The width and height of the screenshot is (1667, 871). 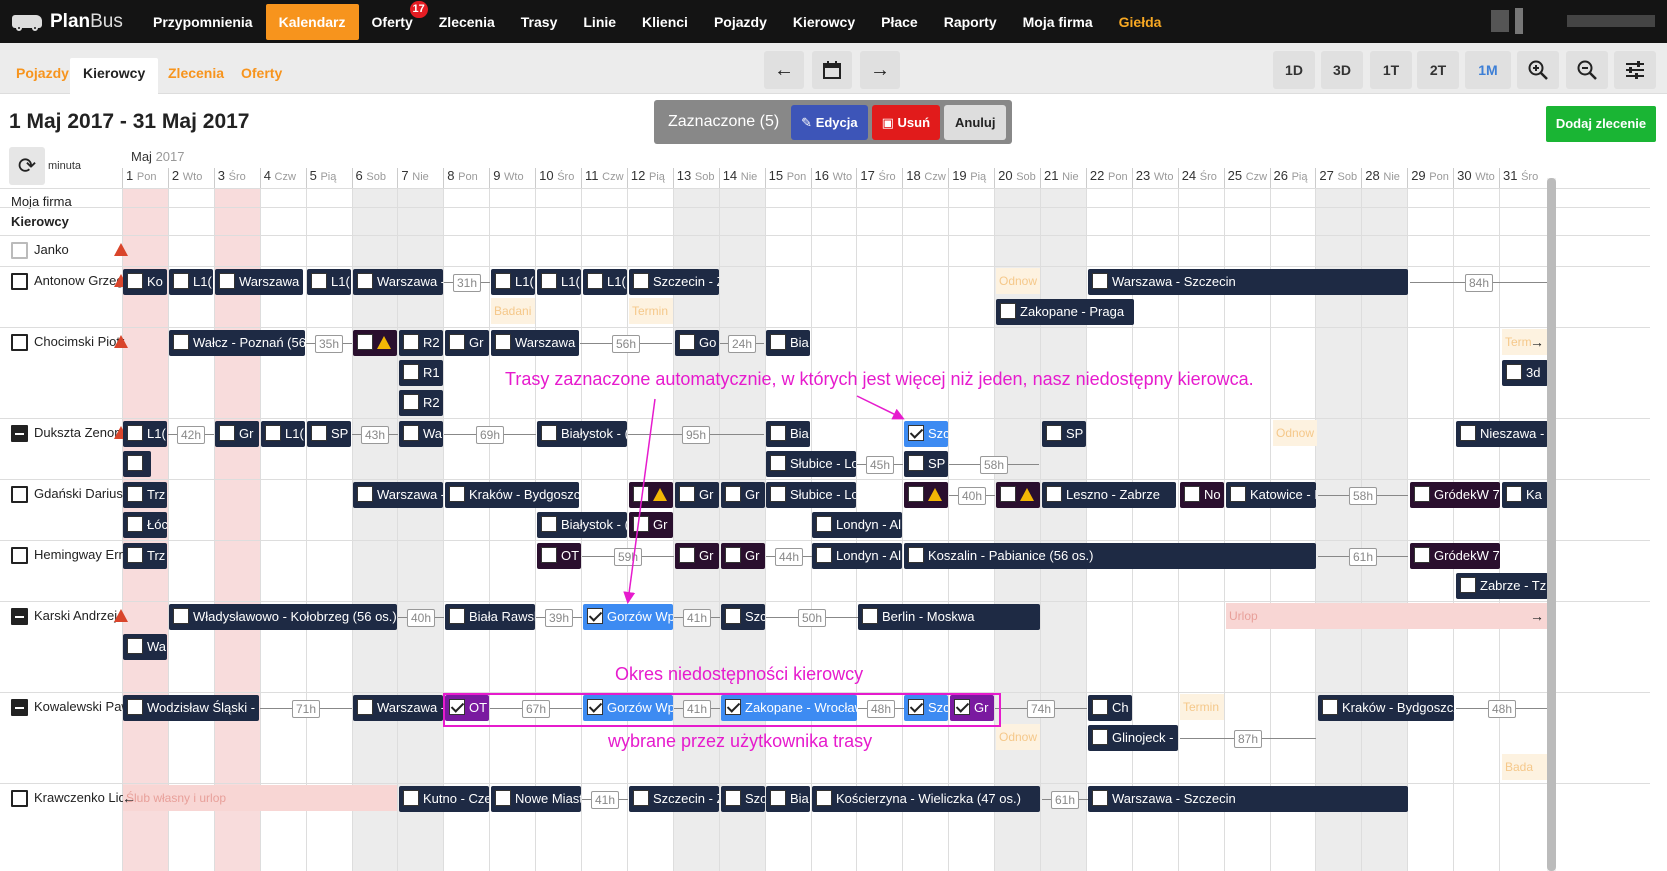 What do you see at coordinates (1202, 495) in the screenshot?
I see `route-event: No` at bounding box center [1202, 495].